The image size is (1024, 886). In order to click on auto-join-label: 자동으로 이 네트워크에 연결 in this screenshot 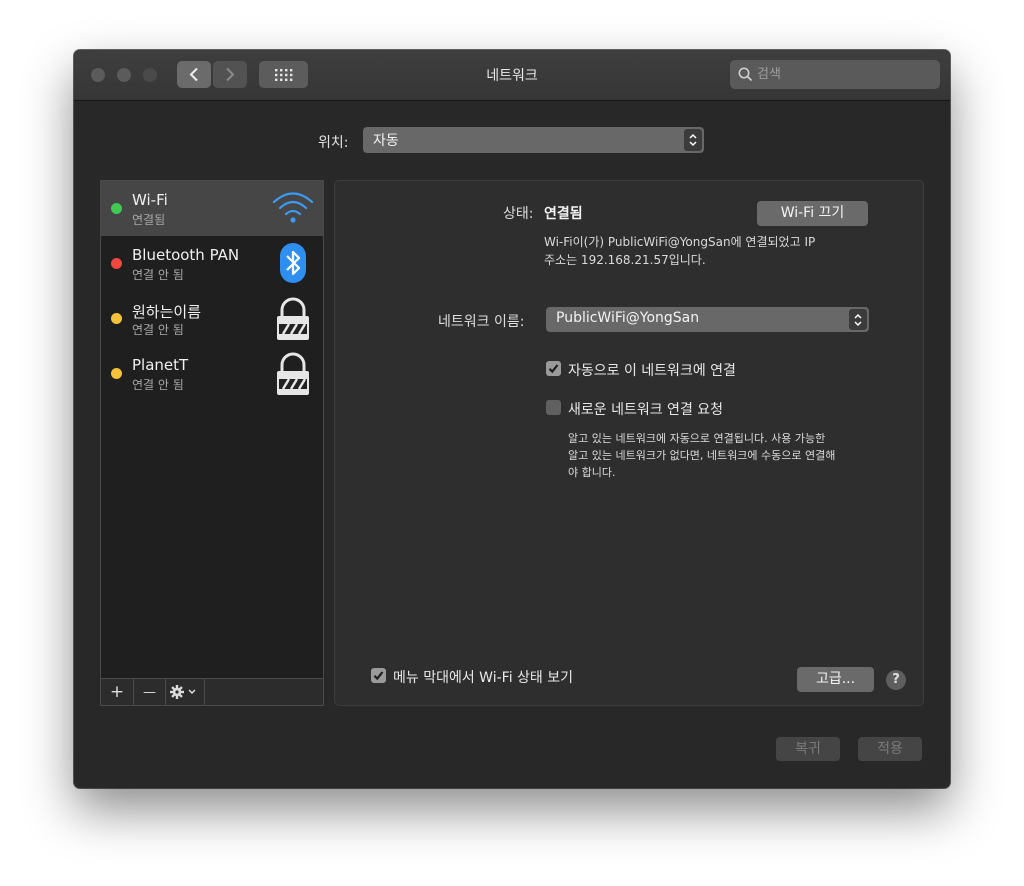, I will do `click(652, 370)`.